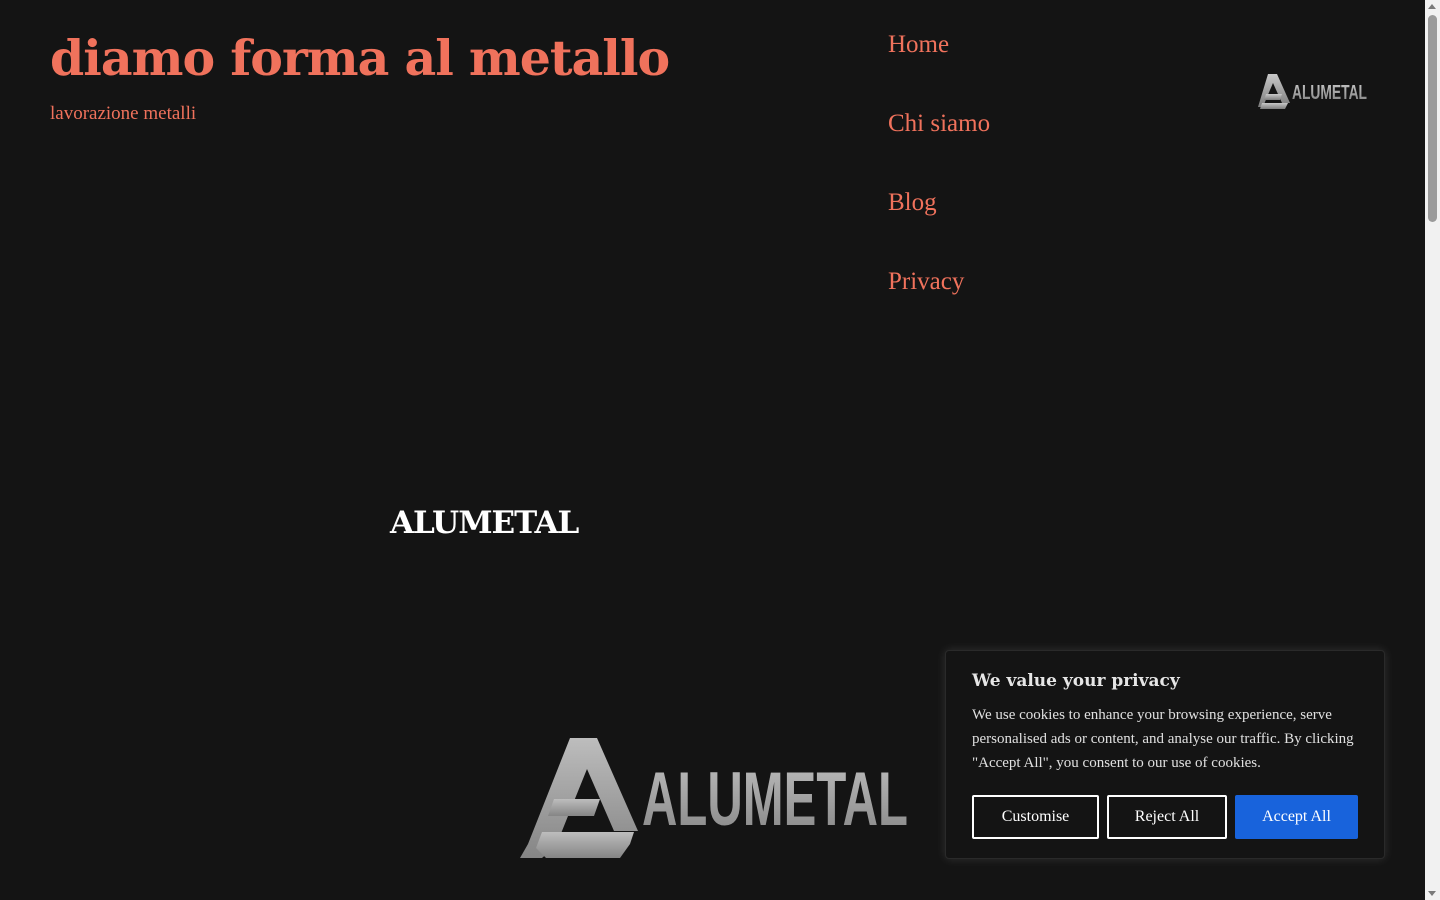 The height and width of the screenshot is (900, 1440). What do you see at coordinates (1432, 6) in the screenshot?
I see `scroll-up-arrow-icon` at bounding box center [1432, 6].